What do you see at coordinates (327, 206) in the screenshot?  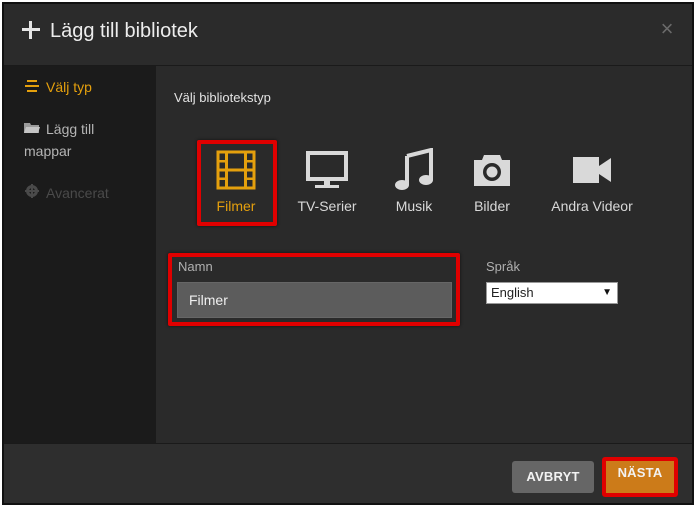 I see `type-label: TV-Serier` at bounding box center [327, 206].